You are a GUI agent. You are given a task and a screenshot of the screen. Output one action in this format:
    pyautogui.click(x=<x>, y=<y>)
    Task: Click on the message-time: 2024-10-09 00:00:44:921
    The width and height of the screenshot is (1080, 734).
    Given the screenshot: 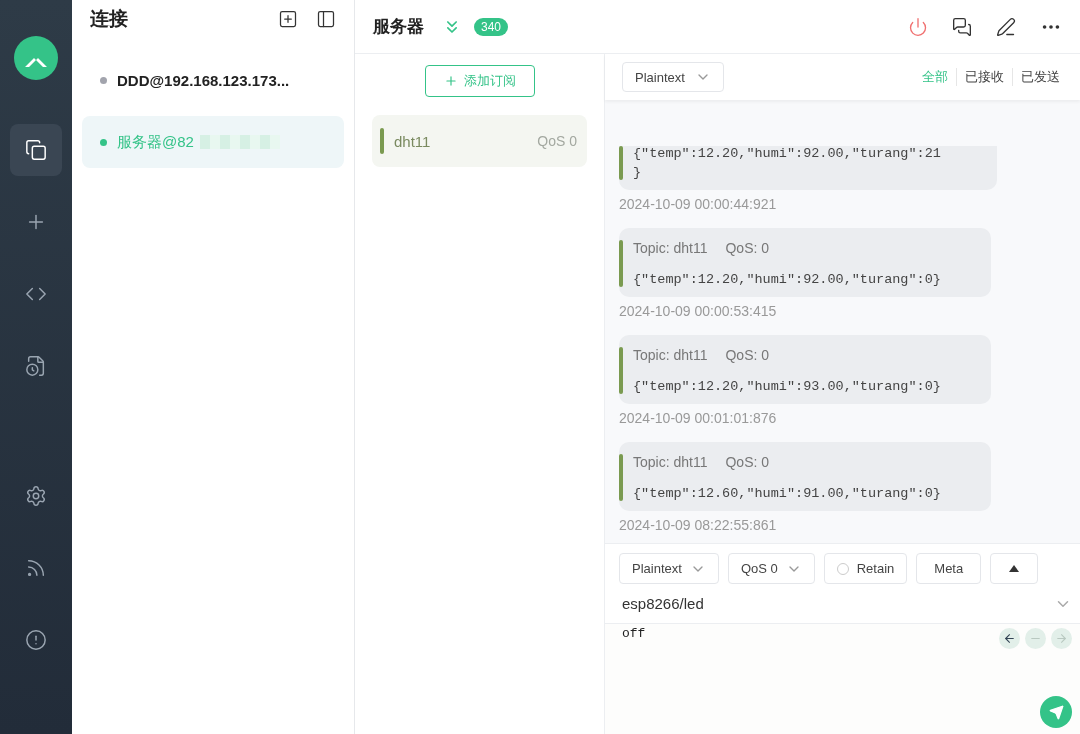 What is the action you would take?
    pyautogui.click(x=698, y=204)
    